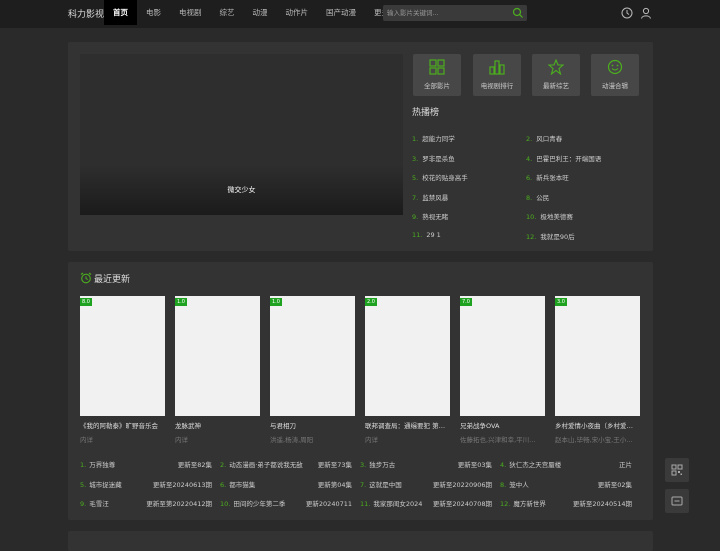 This screenshot has height=551, width=720. Describe the element at coordinates (120, 12) in the screenshot. I see `nav-home: 首页` at that location.